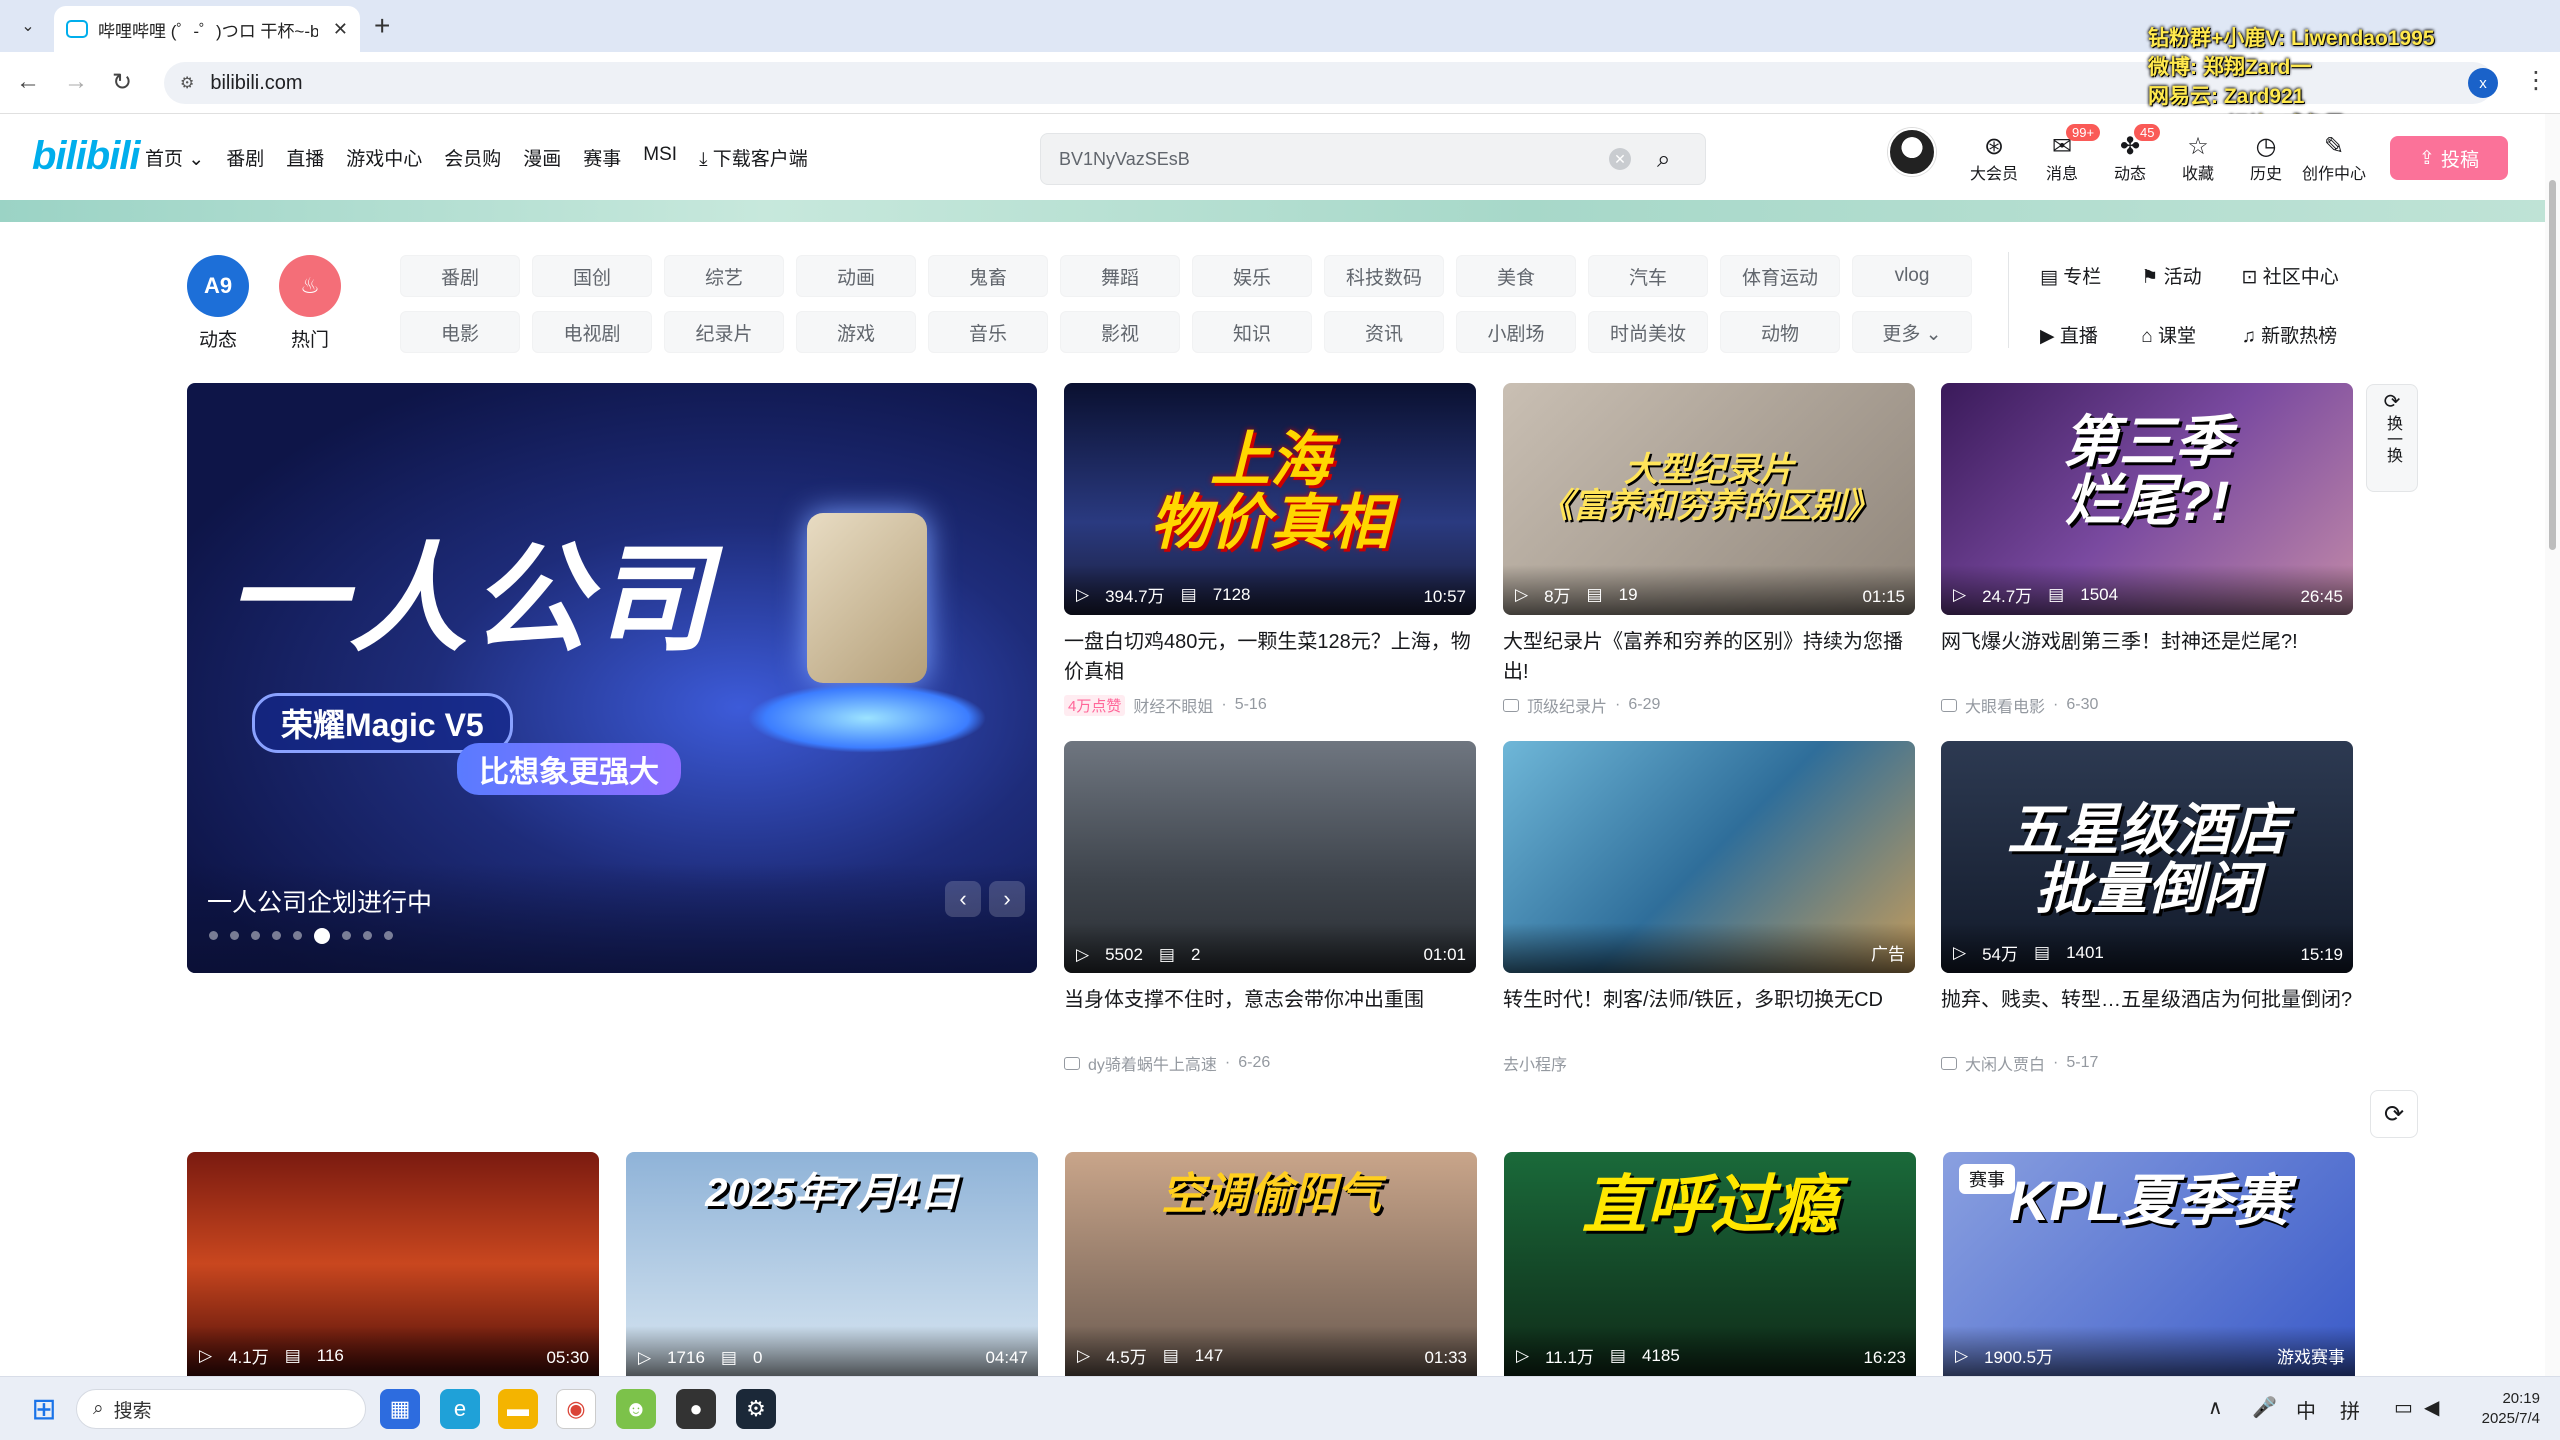  What do you see at coordinates (1007, 899) in the screenshot?
I see `carousel-next-icon: ›` at bounding box center [1007, 899].